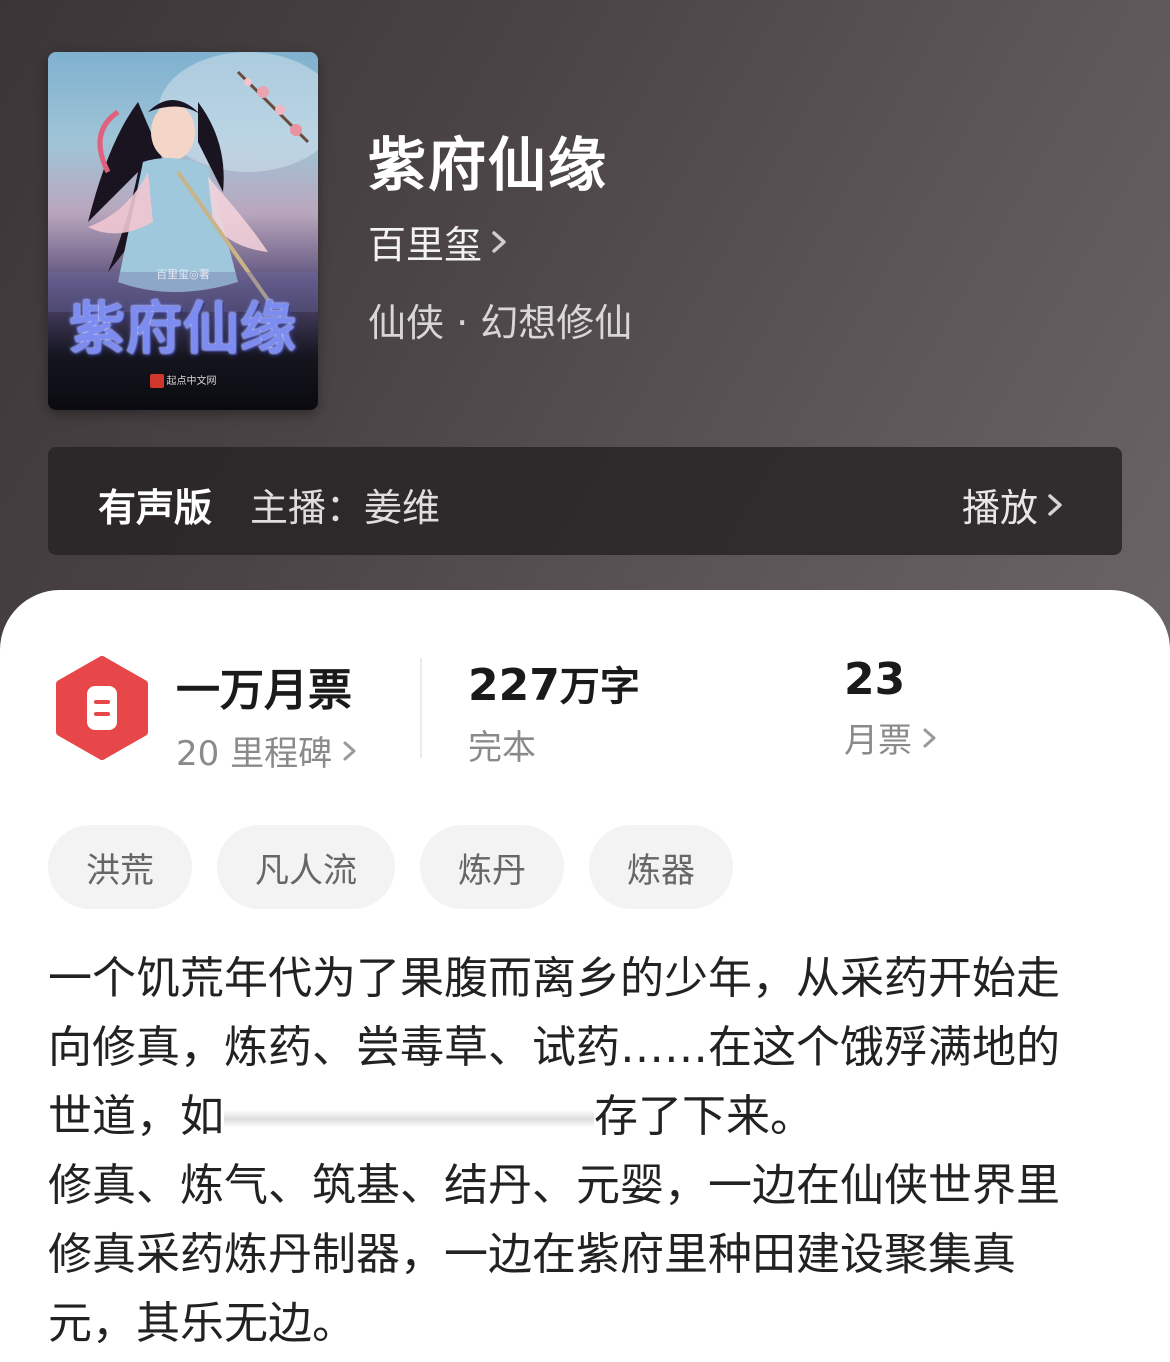 The width and height of the screenshot is (1170, 1362). Describe the element at coordinates (554, 711) in the screenshot. I see `stat-word-count: 227万字 完本` at that location.